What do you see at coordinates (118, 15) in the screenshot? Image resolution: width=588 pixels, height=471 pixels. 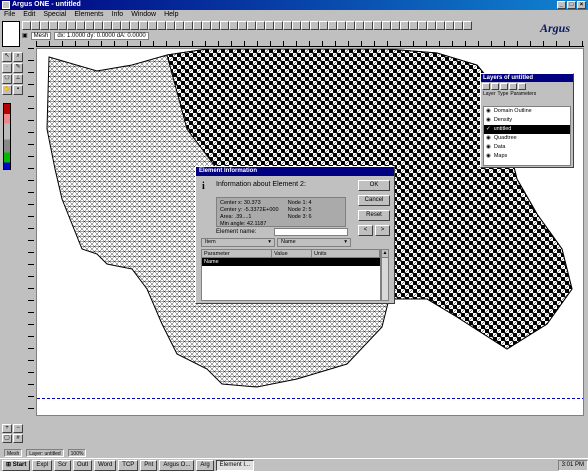 I see `menu-info: Info` at bounding box center [118, 15].